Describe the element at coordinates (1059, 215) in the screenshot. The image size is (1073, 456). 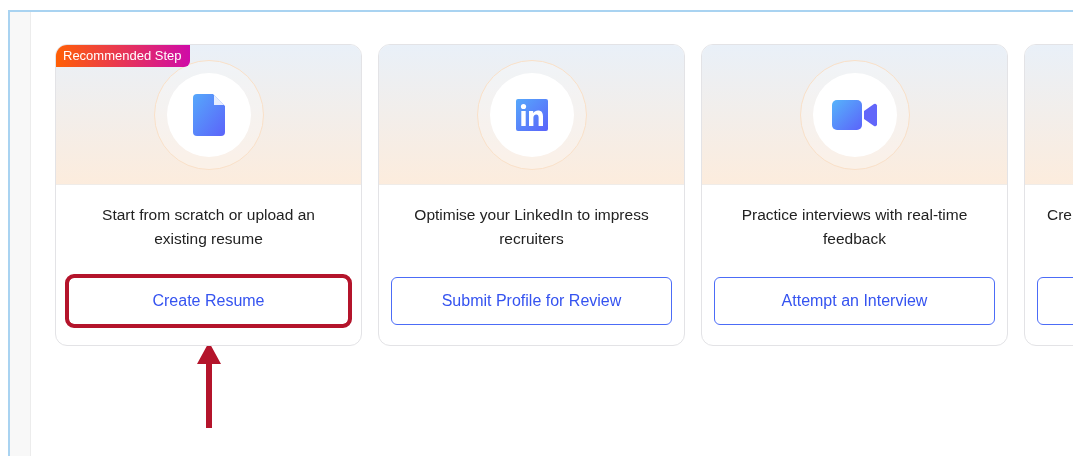
I see `card-description: Cre` at that location.